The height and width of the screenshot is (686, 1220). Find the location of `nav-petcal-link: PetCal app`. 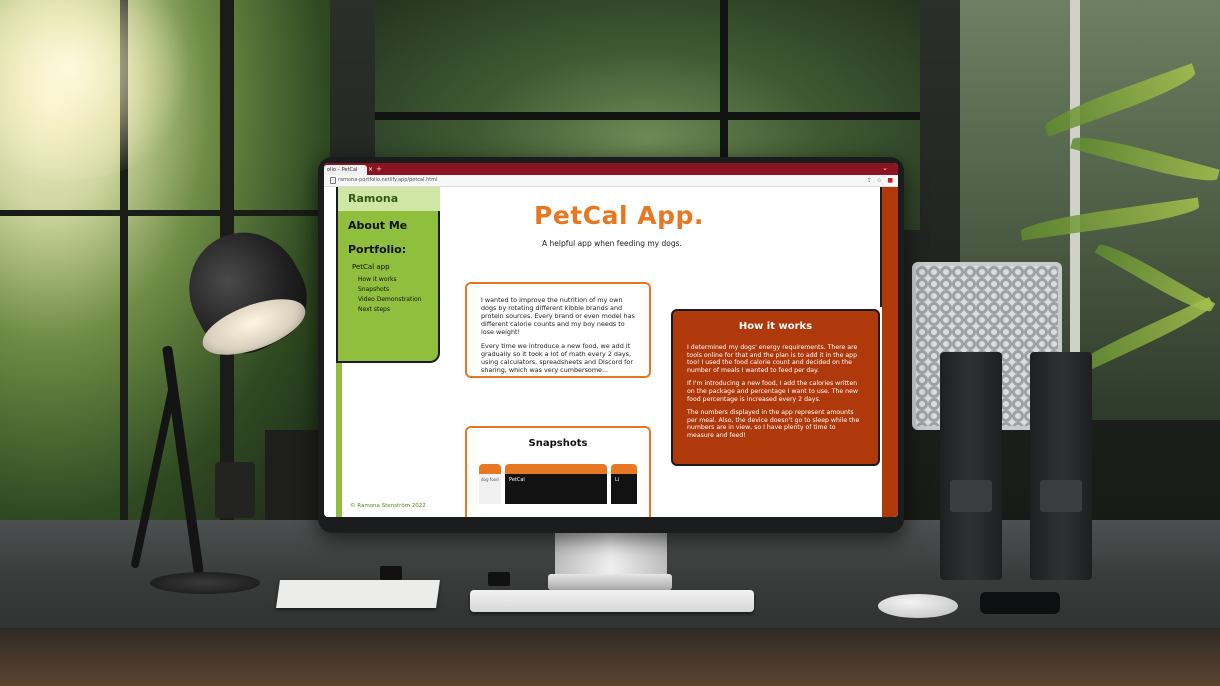

nav-petcal-link: PetCal app is located at coordinates (371, 267).